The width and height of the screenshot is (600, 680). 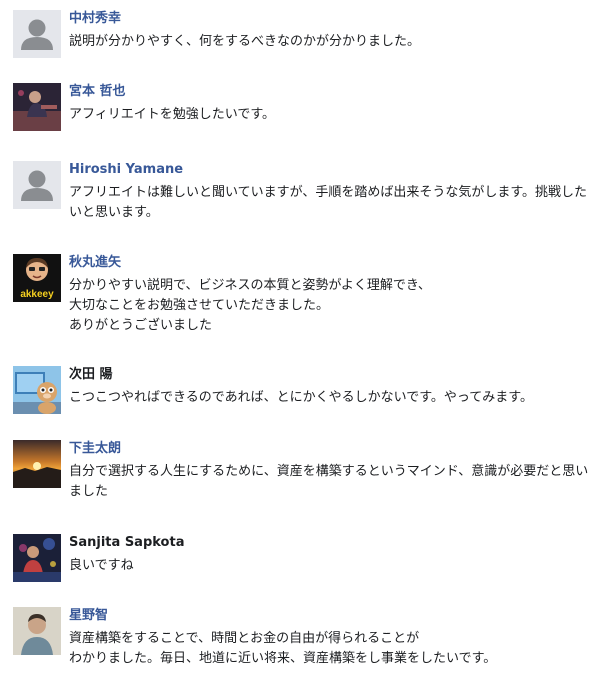 What do you see at coordinates (91, 374) in the screenshot?
I see `comment-author-name: 次田 陽` at bounding box center [91, 374].